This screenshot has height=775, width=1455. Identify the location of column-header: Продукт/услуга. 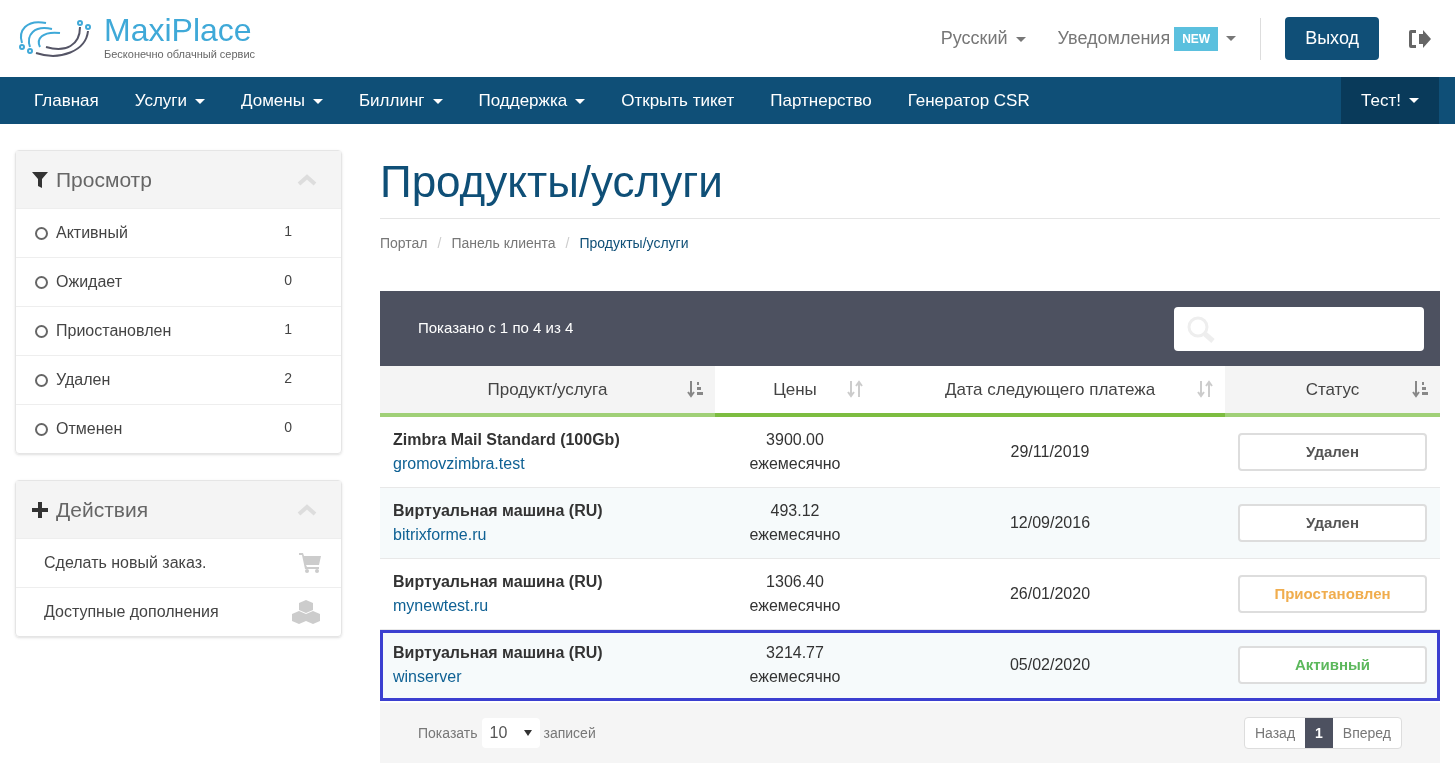
(547, 391).